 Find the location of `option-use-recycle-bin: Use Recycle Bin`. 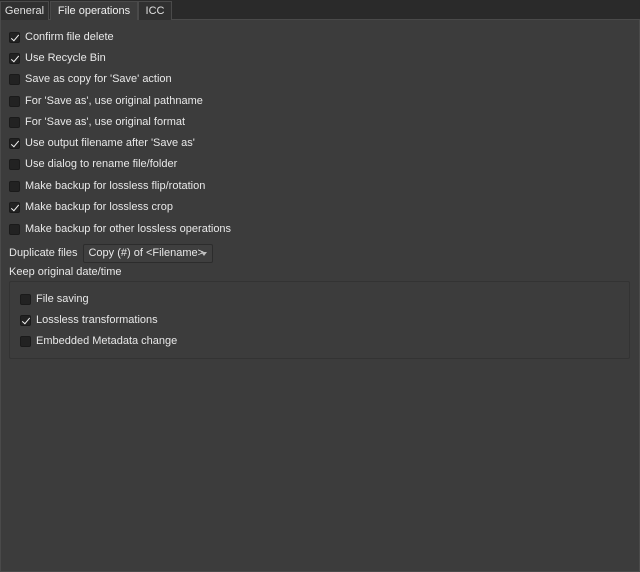

option-use-recycle-bin: Use Recycle Bin is located at coordinates (57, 58).